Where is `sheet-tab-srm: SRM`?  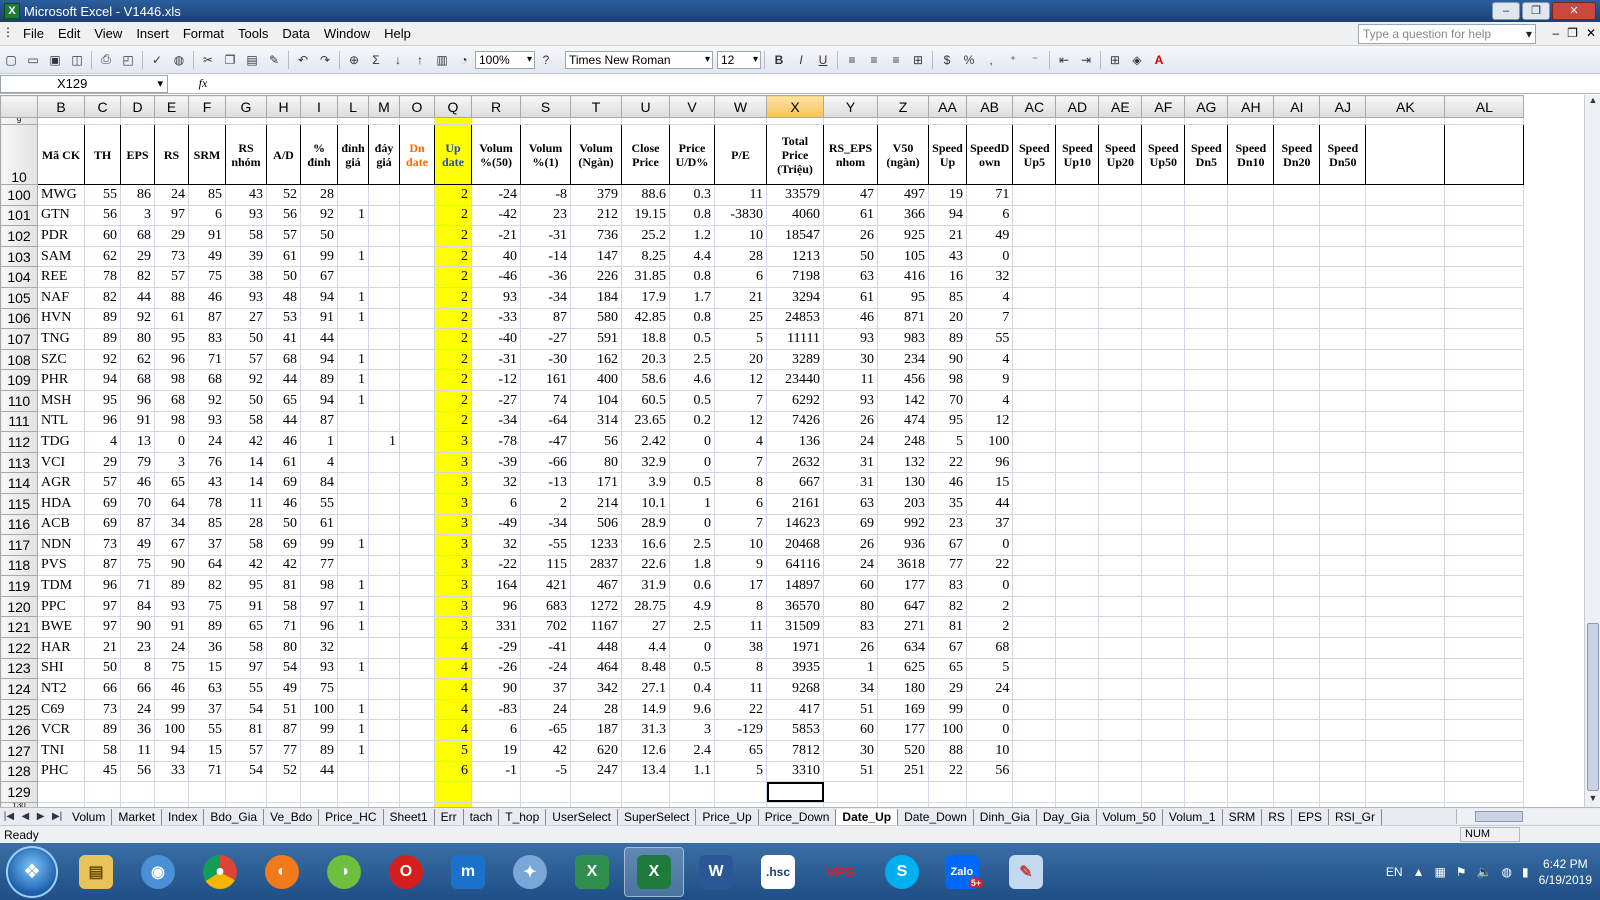 sheet-tab-srm: SRM is located at coordinates (1243, 816).